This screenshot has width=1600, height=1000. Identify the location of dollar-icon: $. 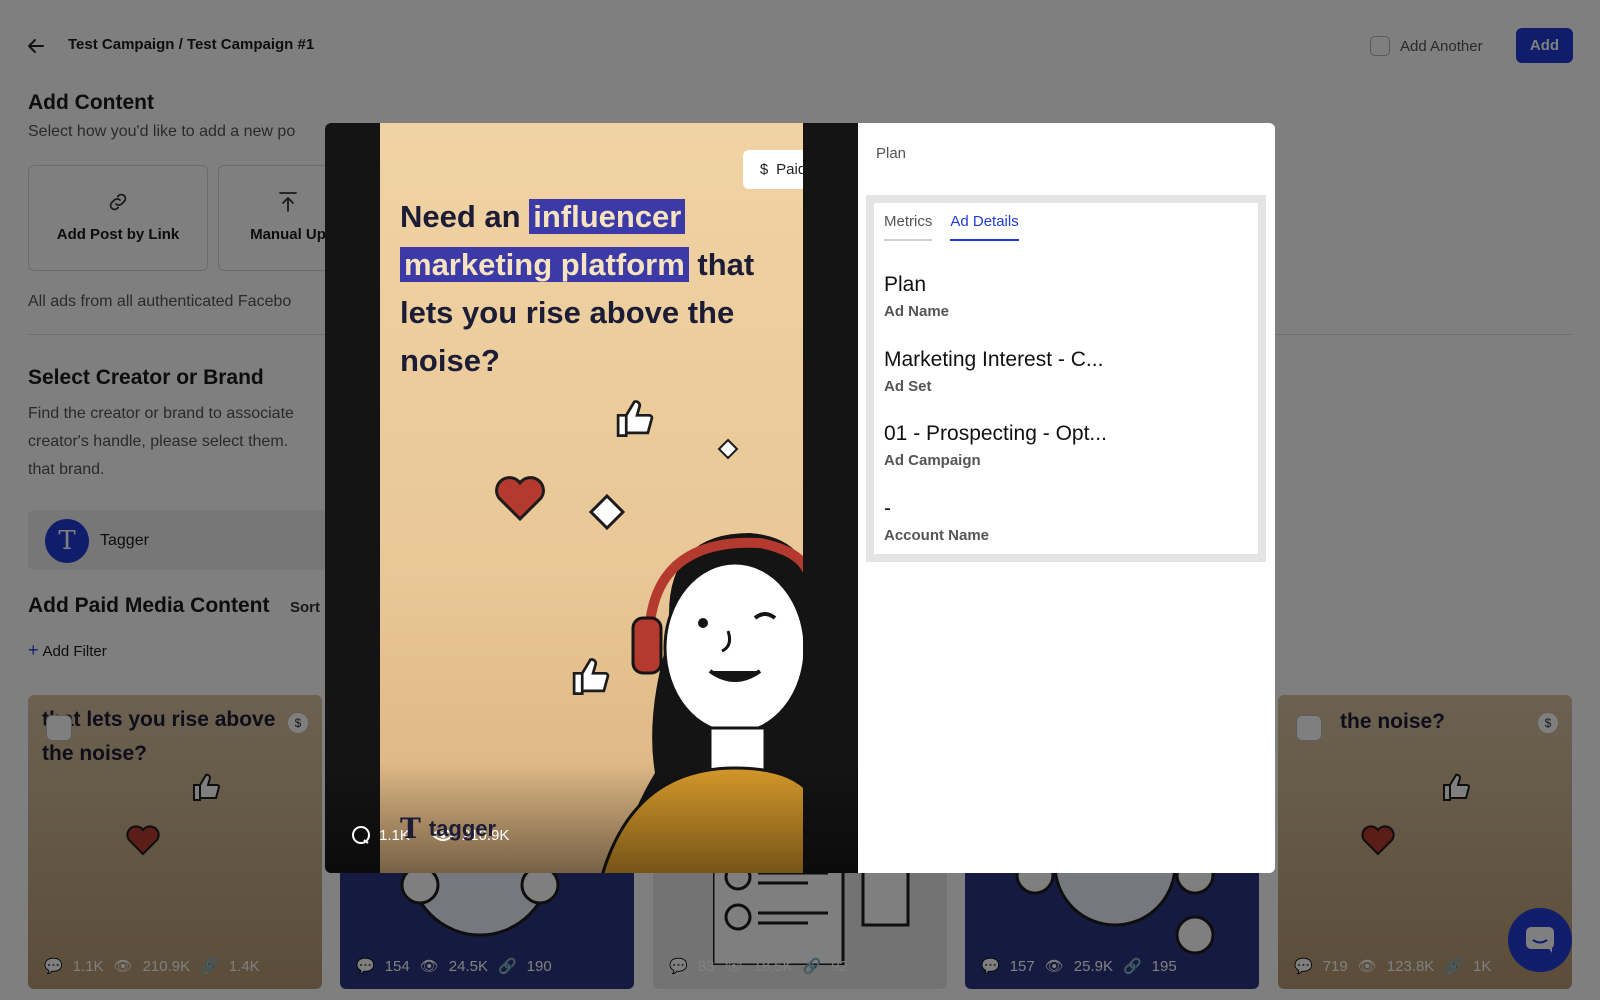
(764, 169).